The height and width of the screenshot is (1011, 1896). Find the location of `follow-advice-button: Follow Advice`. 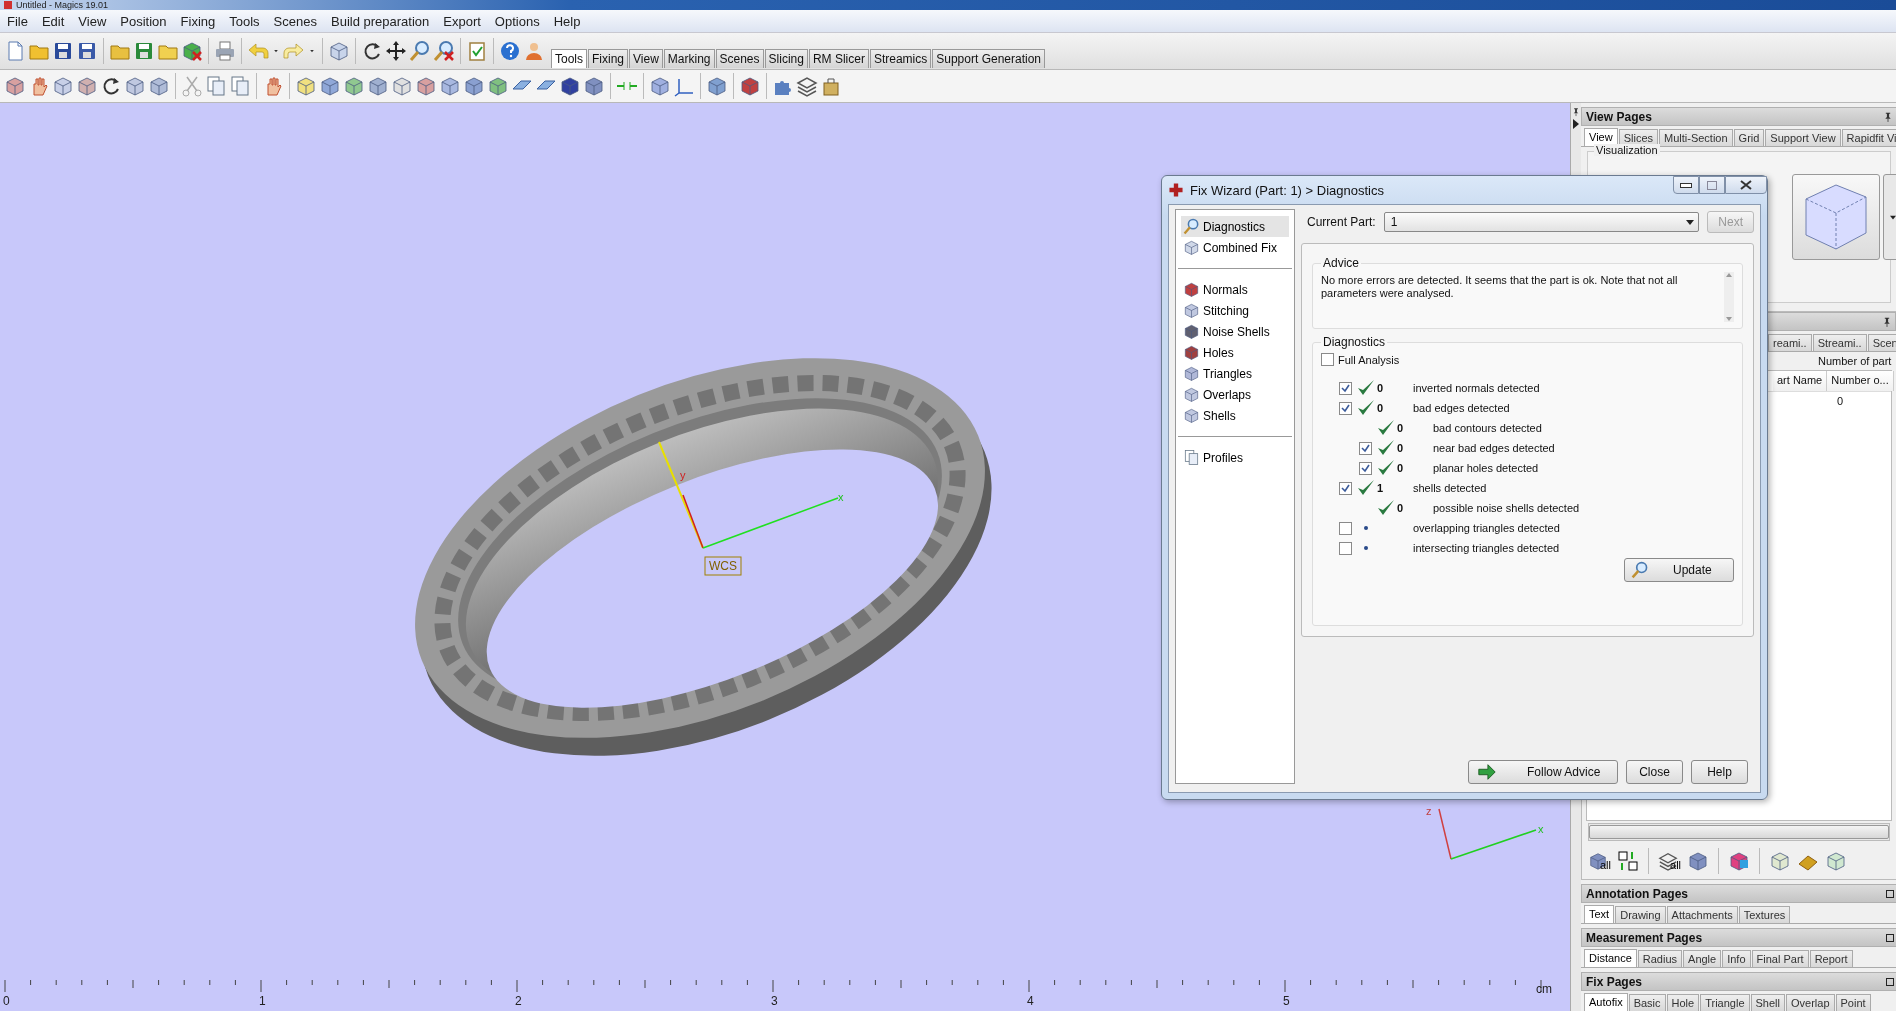

follow-advice-button: Follow Advice is located at coordinates (1543, 772).